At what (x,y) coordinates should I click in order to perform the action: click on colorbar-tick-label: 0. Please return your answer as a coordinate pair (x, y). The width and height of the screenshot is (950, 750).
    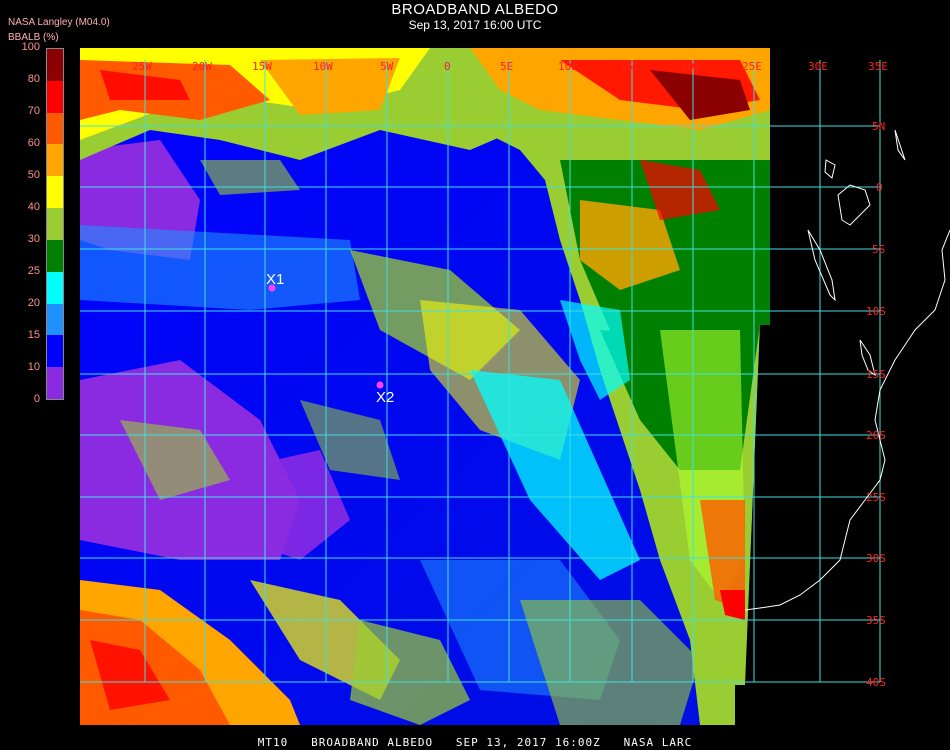
    Looking at the image, I should click on (36, 399).